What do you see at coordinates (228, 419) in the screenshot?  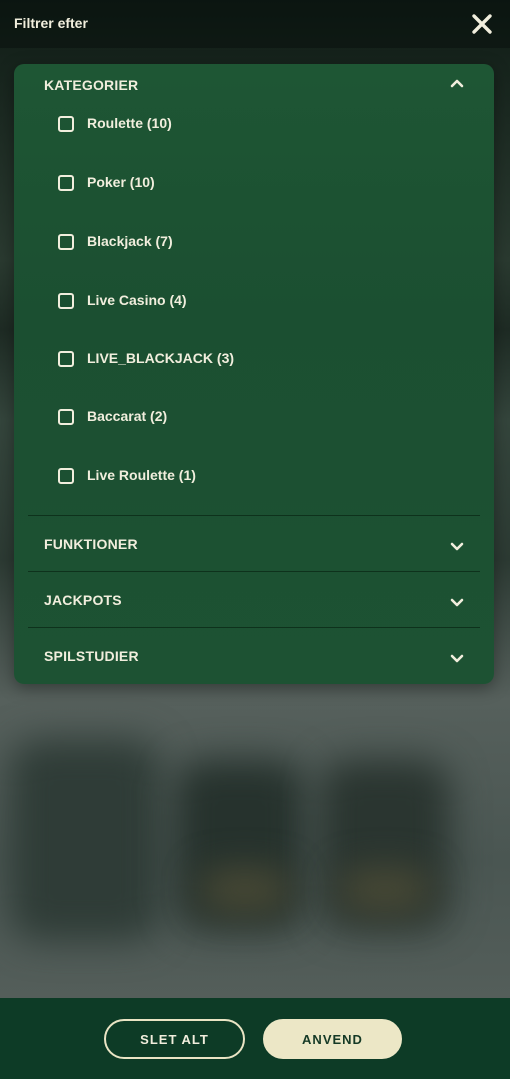 I see `filter-option-baccarat: Baccarat (2)` at bounding box center [228, 419].